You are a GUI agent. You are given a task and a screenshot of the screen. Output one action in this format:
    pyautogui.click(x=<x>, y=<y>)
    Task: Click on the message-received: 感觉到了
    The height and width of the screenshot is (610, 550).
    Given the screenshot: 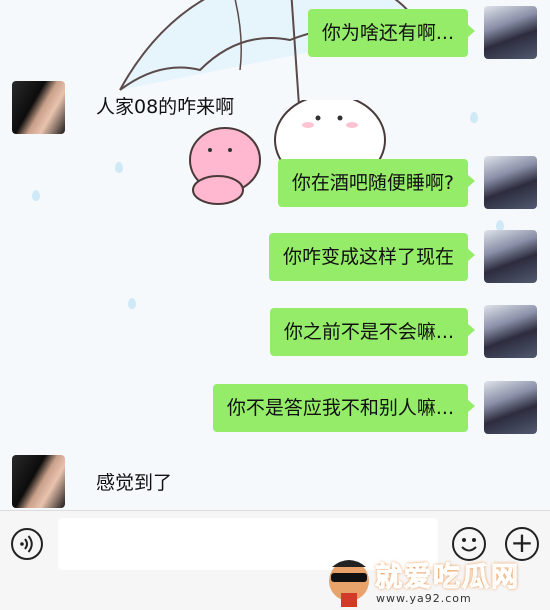 What is the action you would take?
    pyautogui.click(x=134, y=483)
    